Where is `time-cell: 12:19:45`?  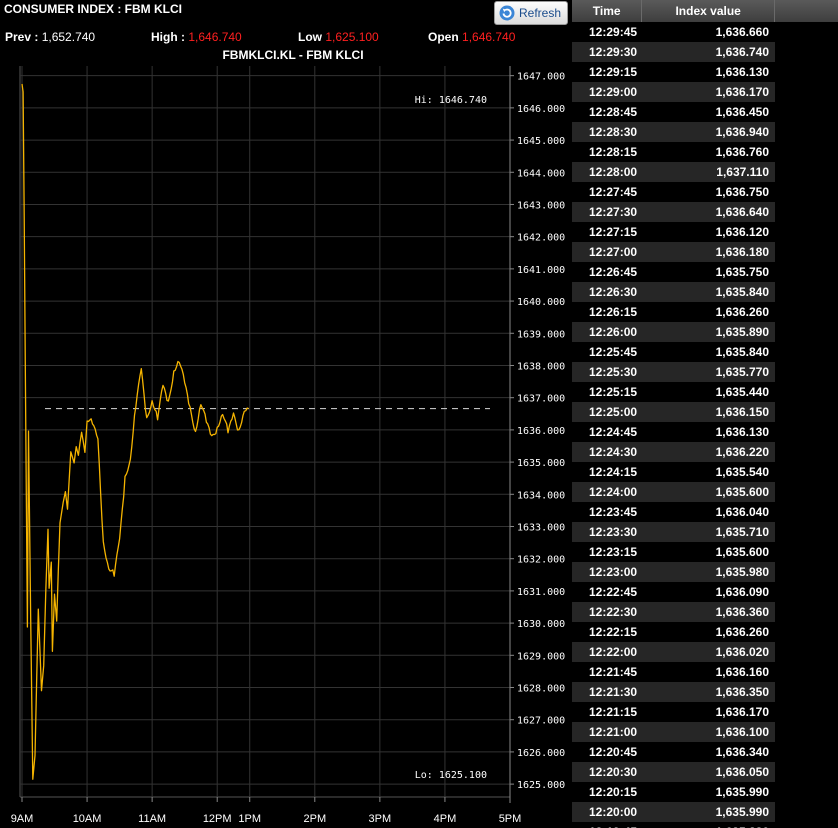
time-cell: 12:19:45 is located at coordinates (607, 825).